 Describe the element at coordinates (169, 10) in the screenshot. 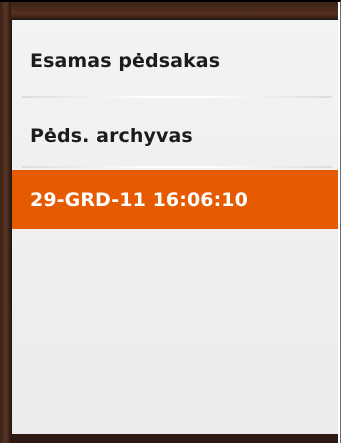

I see `device-bezel-top` at that location.